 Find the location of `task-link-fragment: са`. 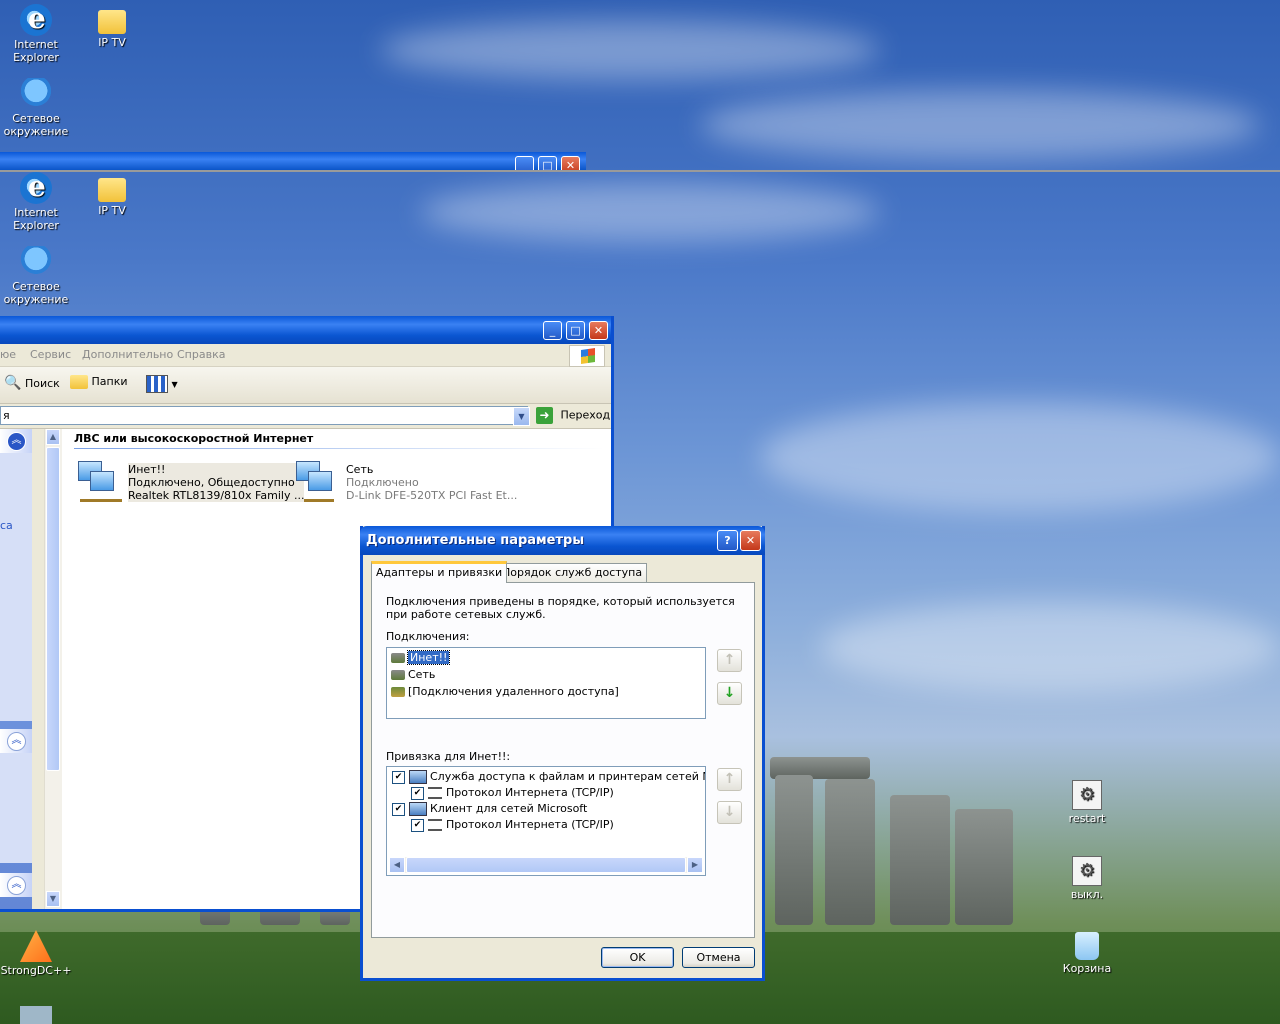

task-link-fragment: са is located at coordinates (6, 525).